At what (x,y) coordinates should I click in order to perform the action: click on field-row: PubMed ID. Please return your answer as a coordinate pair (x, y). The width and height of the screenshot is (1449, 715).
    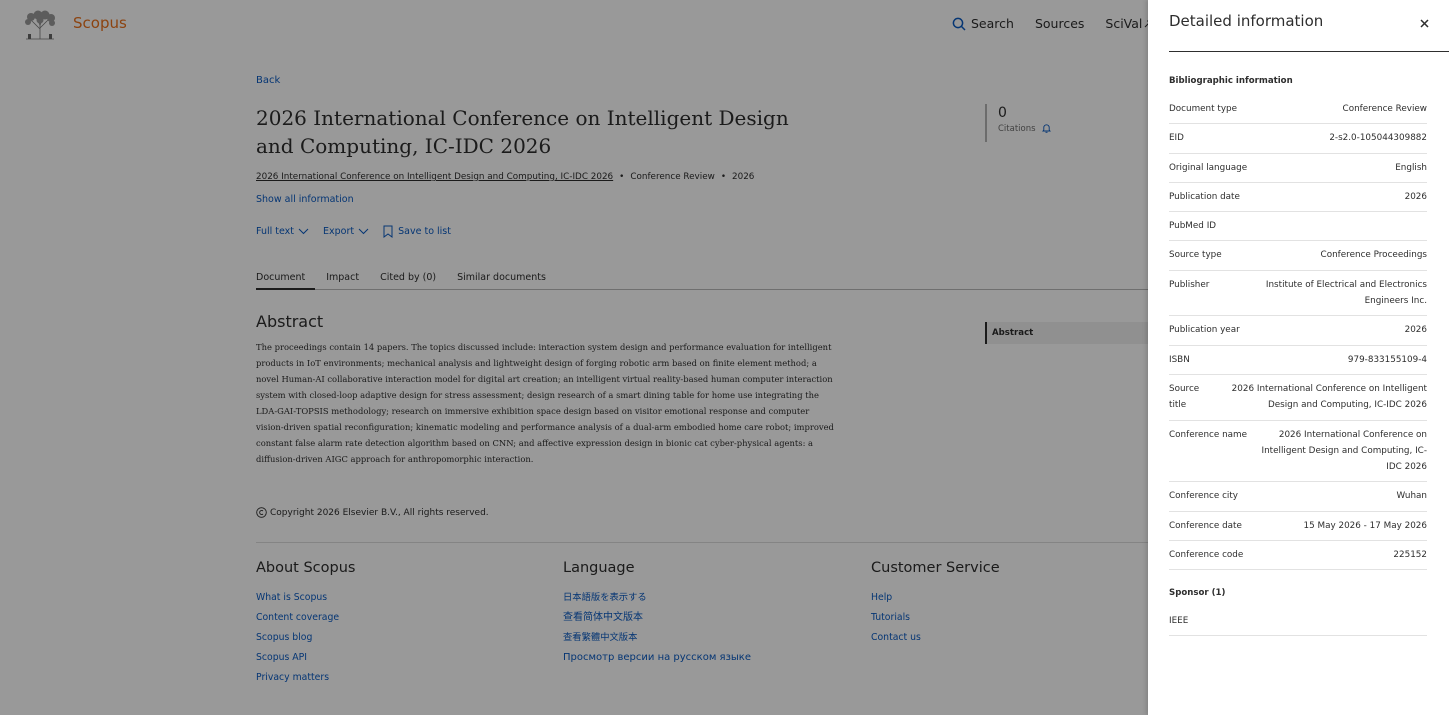
    Looking at the image, I should click on (1298, 227).